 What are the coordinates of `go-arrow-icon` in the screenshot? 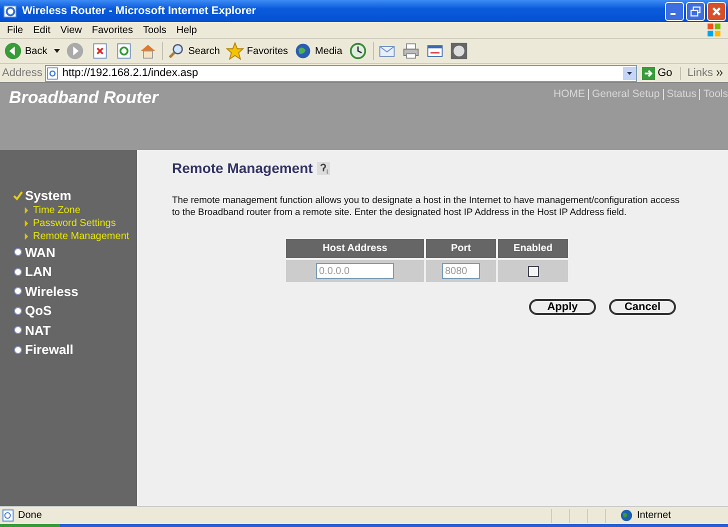 It's located at (648, 73).